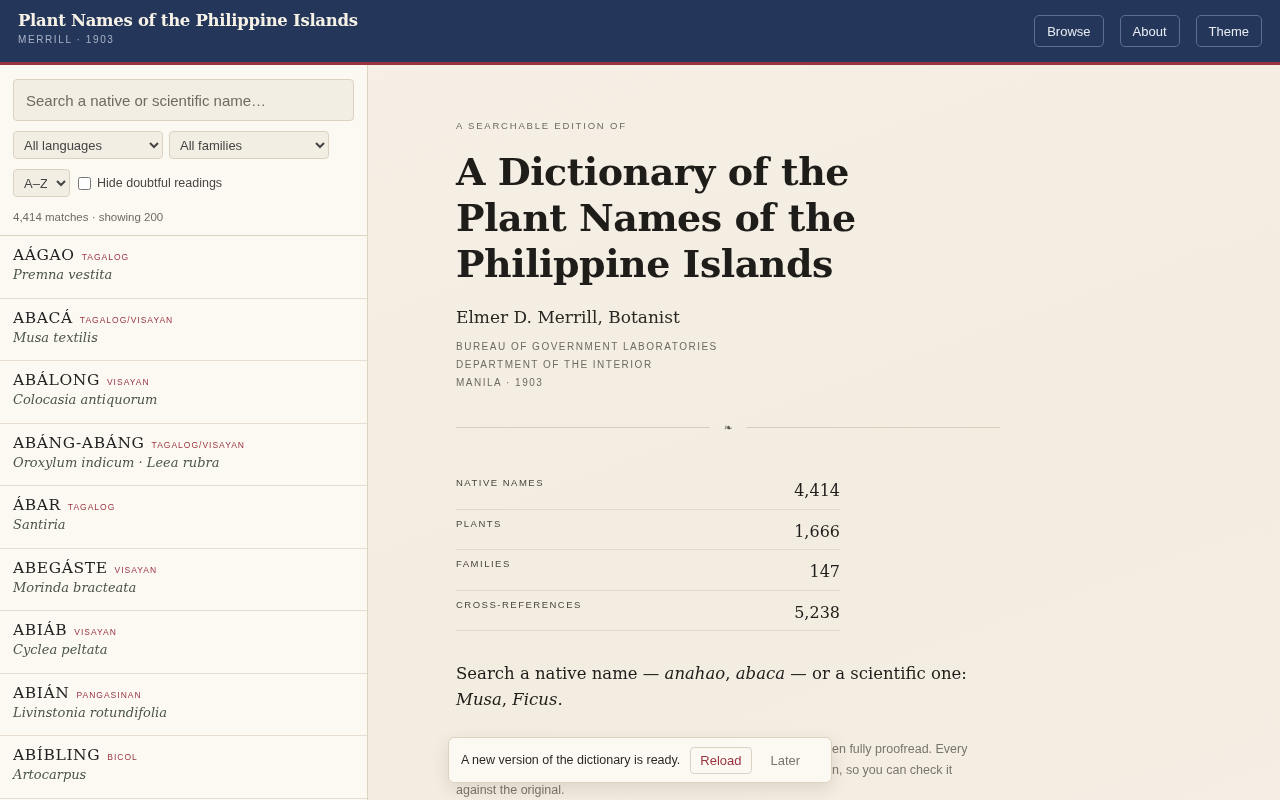 This screenshot has height=800, width=1280. What do you see at coordinates (728, 427) in the screenshot?
I see `ornament: ❧` at bounding box center [728, 427].